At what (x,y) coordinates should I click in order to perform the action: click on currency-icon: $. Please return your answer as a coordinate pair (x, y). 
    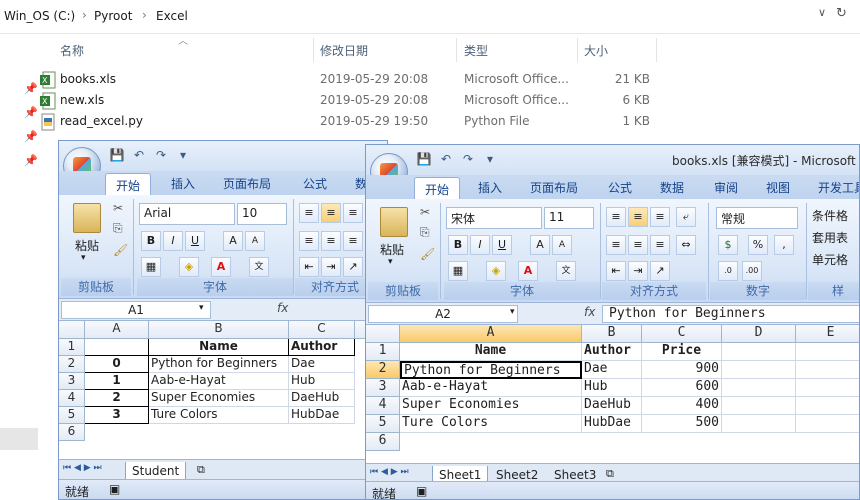
    Looking at the image, I should click on (728, 245).